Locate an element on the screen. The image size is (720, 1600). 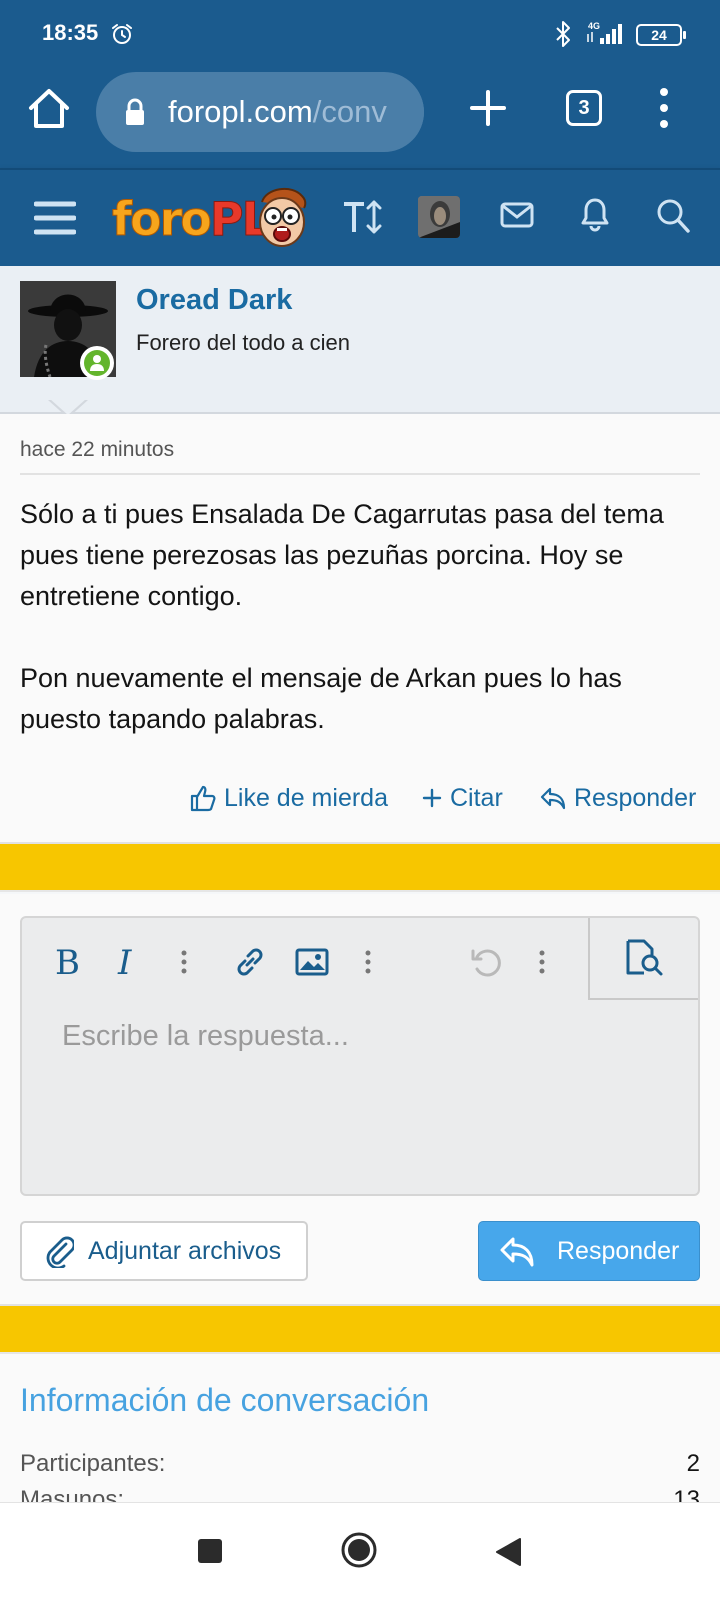
plus-icon is located at coordinates (432, 798).